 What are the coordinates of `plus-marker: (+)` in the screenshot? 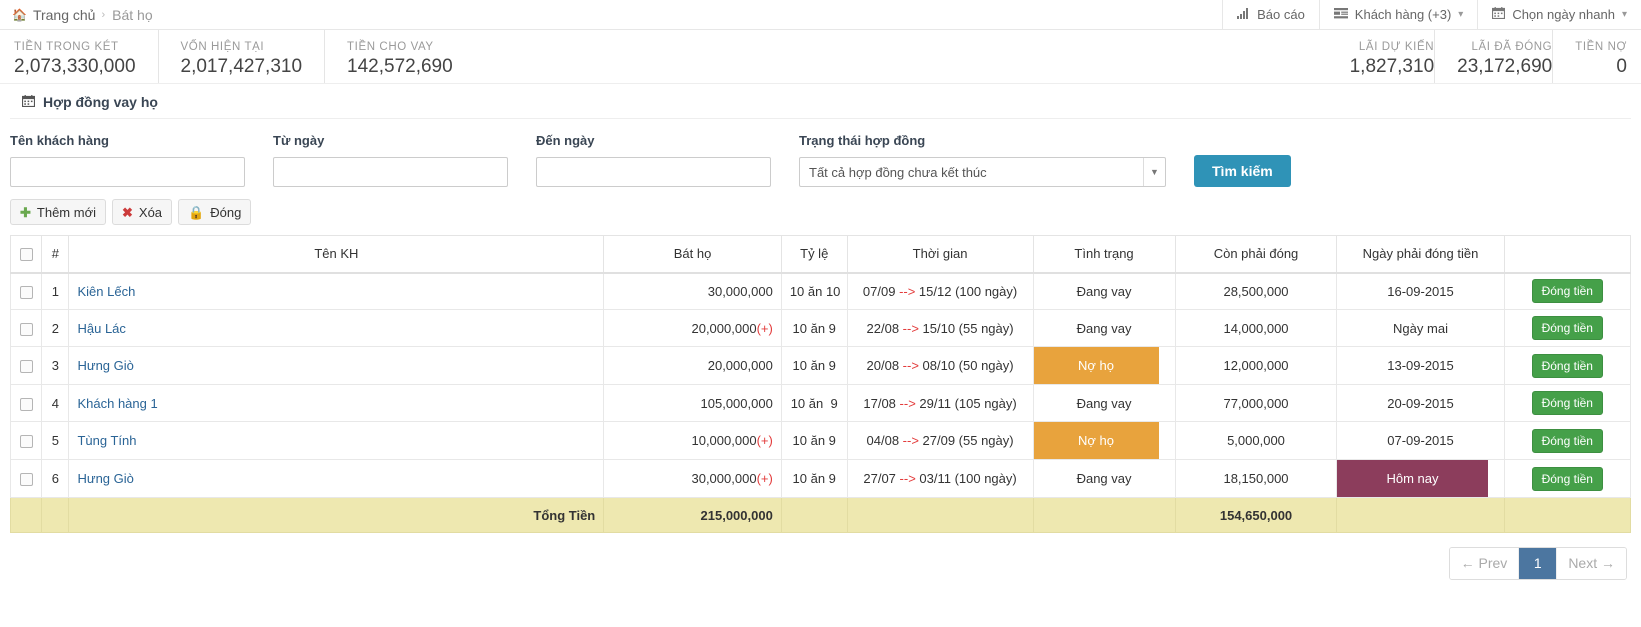 It's located at (764, 440).